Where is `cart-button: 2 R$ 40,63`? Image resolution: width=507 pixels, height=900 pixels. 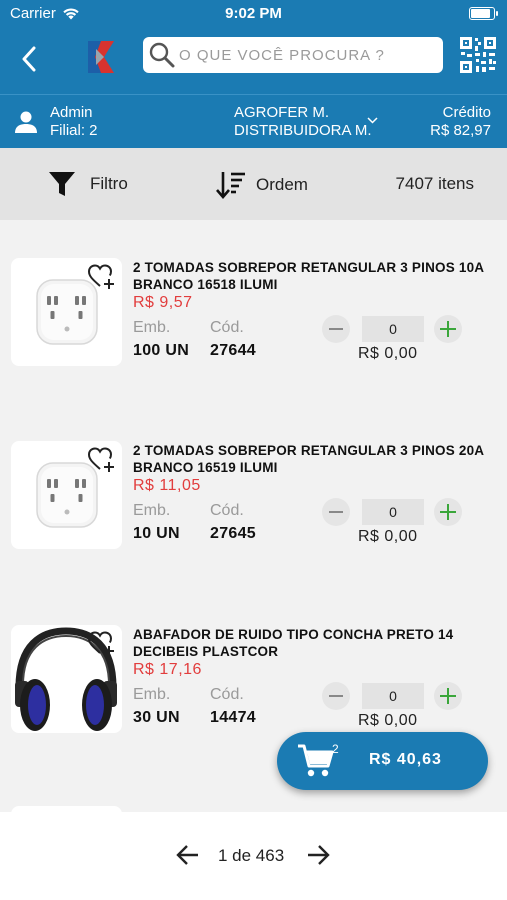
cart-button: 2 R$ 40,63 is located at coordinates (382, 761).